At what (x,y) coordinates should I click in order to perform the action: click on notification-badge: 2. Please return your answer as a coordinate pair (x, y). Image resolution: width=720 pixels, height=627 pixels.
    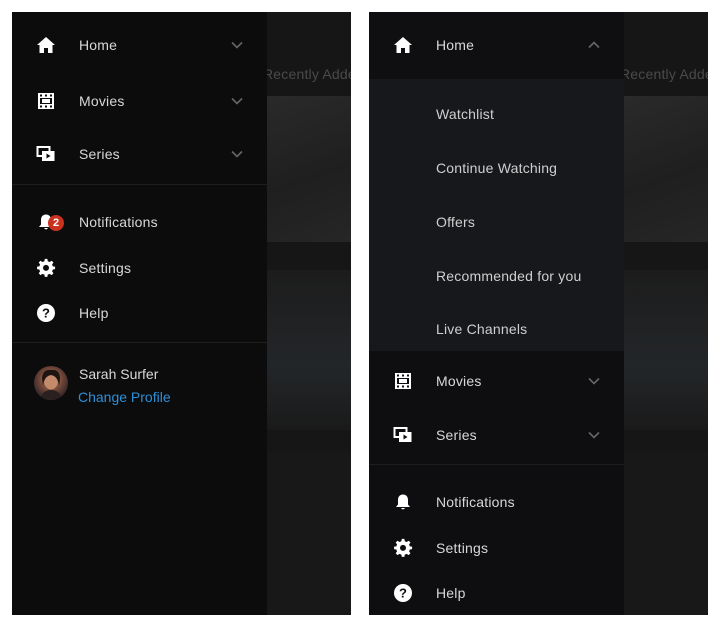
    Looking at the image, I should click on (56, 223).